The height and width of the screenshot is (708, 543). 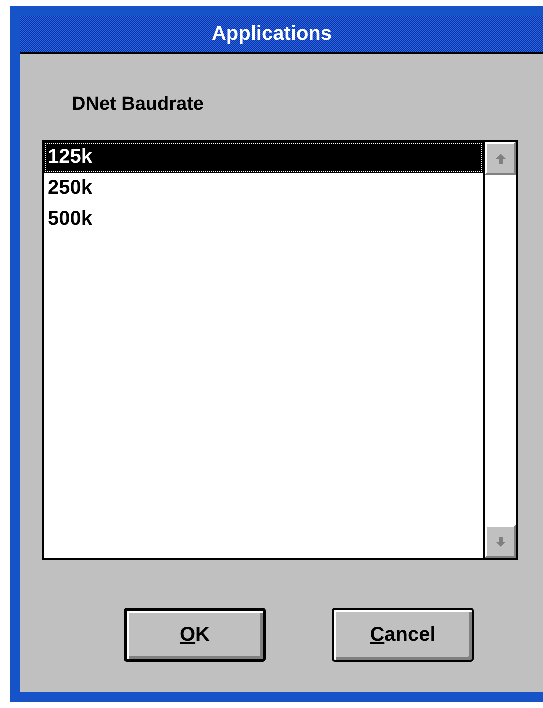 I want to click on scroll-up-button, so click(x=500, y=158).